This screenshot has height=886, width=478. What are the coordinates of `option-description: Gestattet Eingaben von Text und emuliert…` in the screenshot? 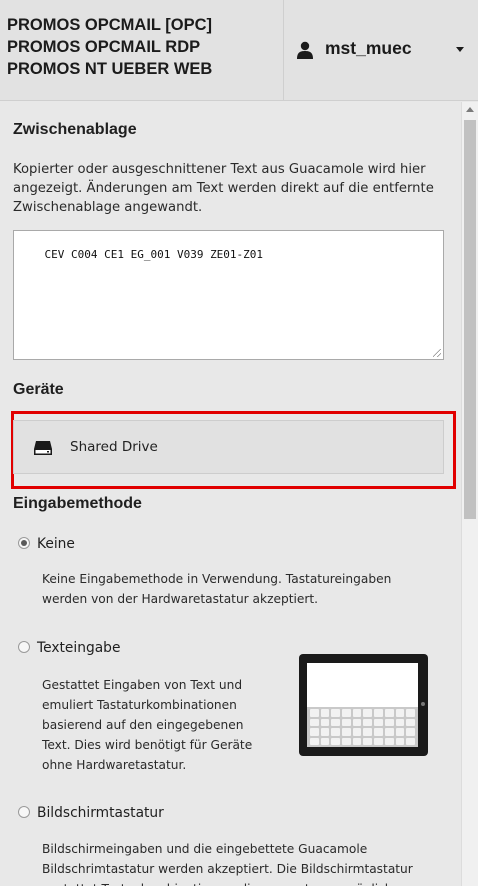 It's located at (147, 725).